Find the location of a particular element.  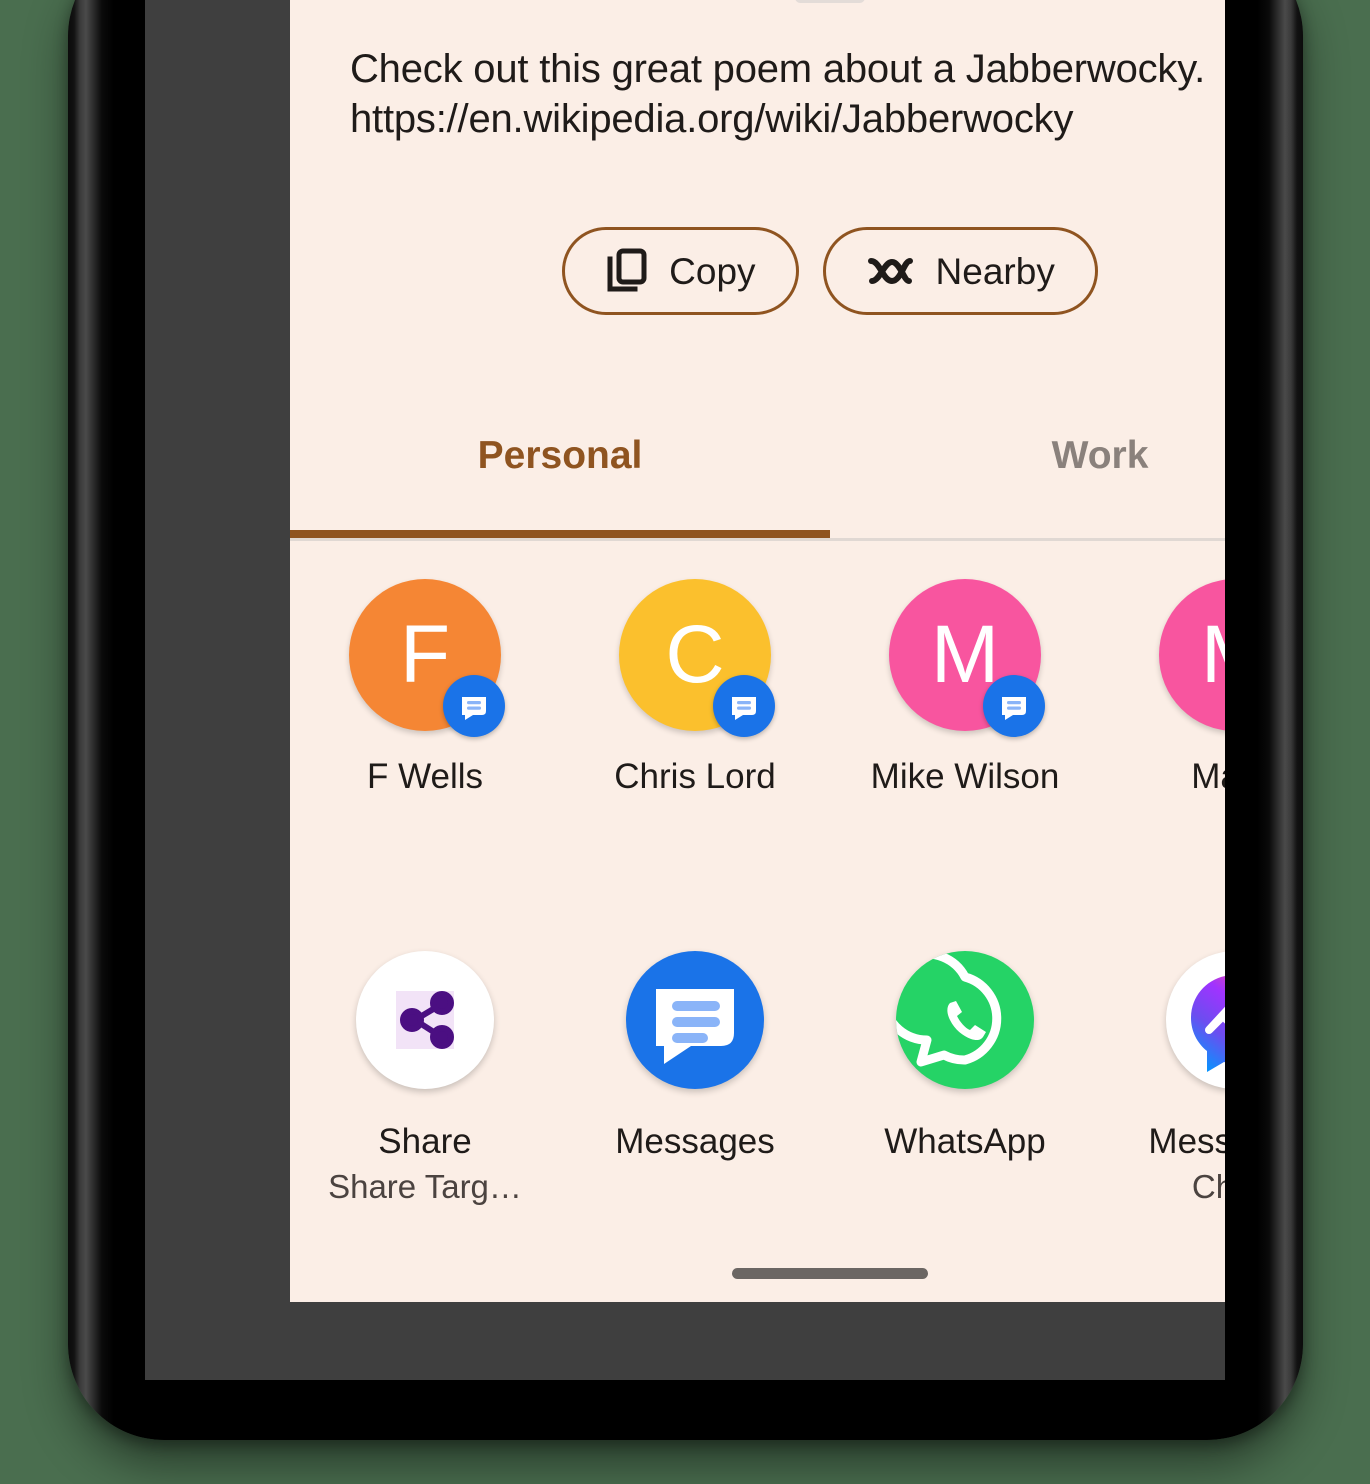

share-target-label: Messages is located at coordinates (695, 1141).